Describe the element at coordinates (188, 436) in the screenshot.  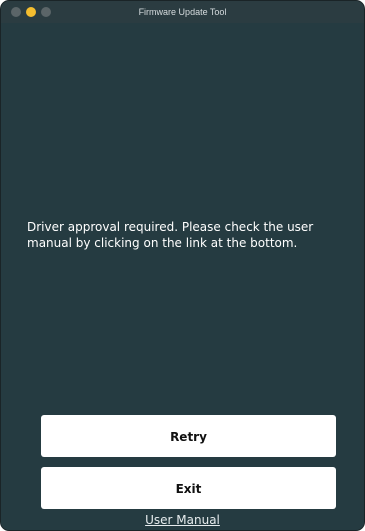
I see `retry-button: Retry` at that location.